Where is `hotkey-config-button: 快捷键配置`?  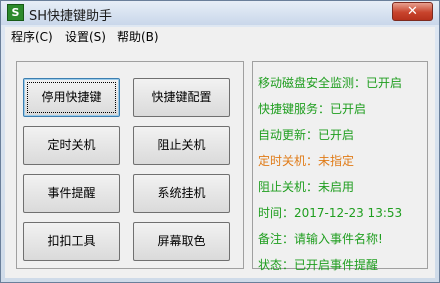
hotkey-config-button: 快捷键配置 is located at coordinates (181, 97).